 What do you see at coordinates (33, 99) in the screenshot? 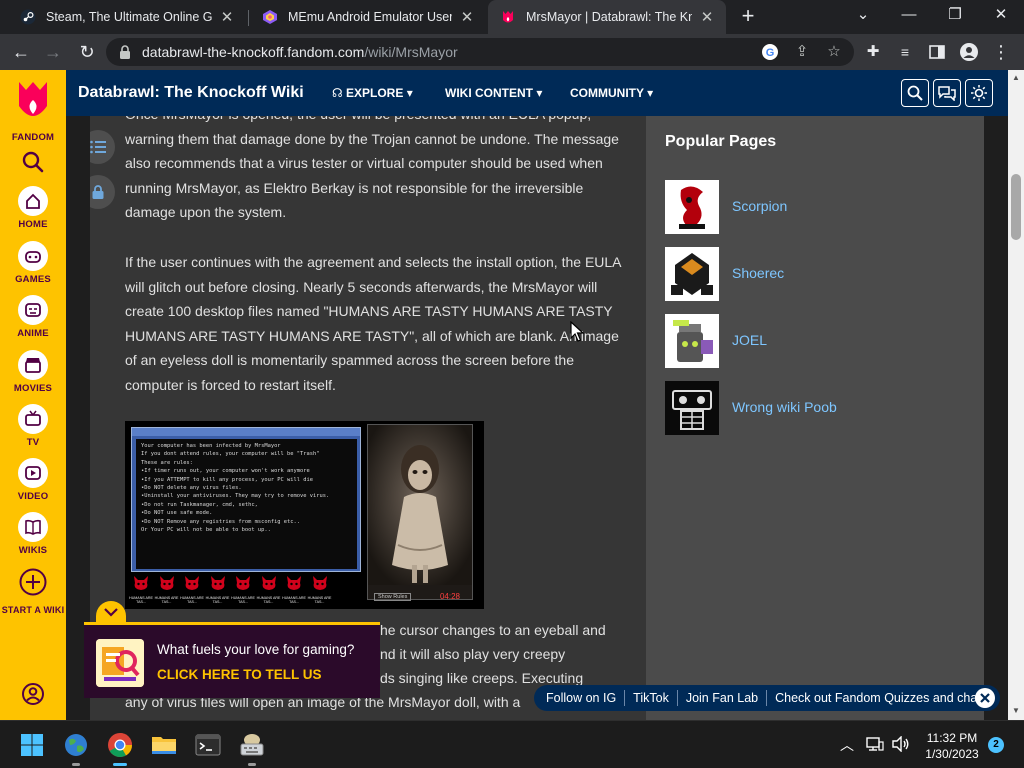
I see `fandom-logo-icon` at bounding box center [33, 99].